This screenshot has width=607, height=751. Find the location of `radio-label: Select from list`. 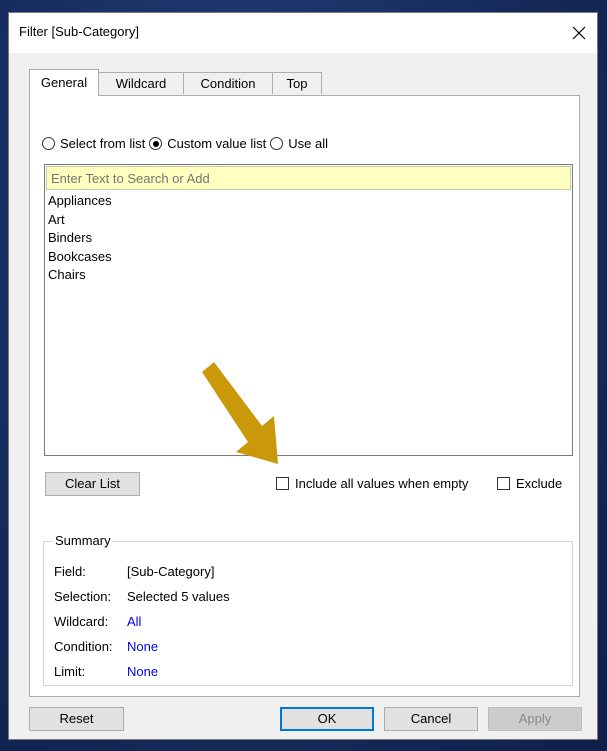

radio-label: Select from list is located at coordinates (103, 143).